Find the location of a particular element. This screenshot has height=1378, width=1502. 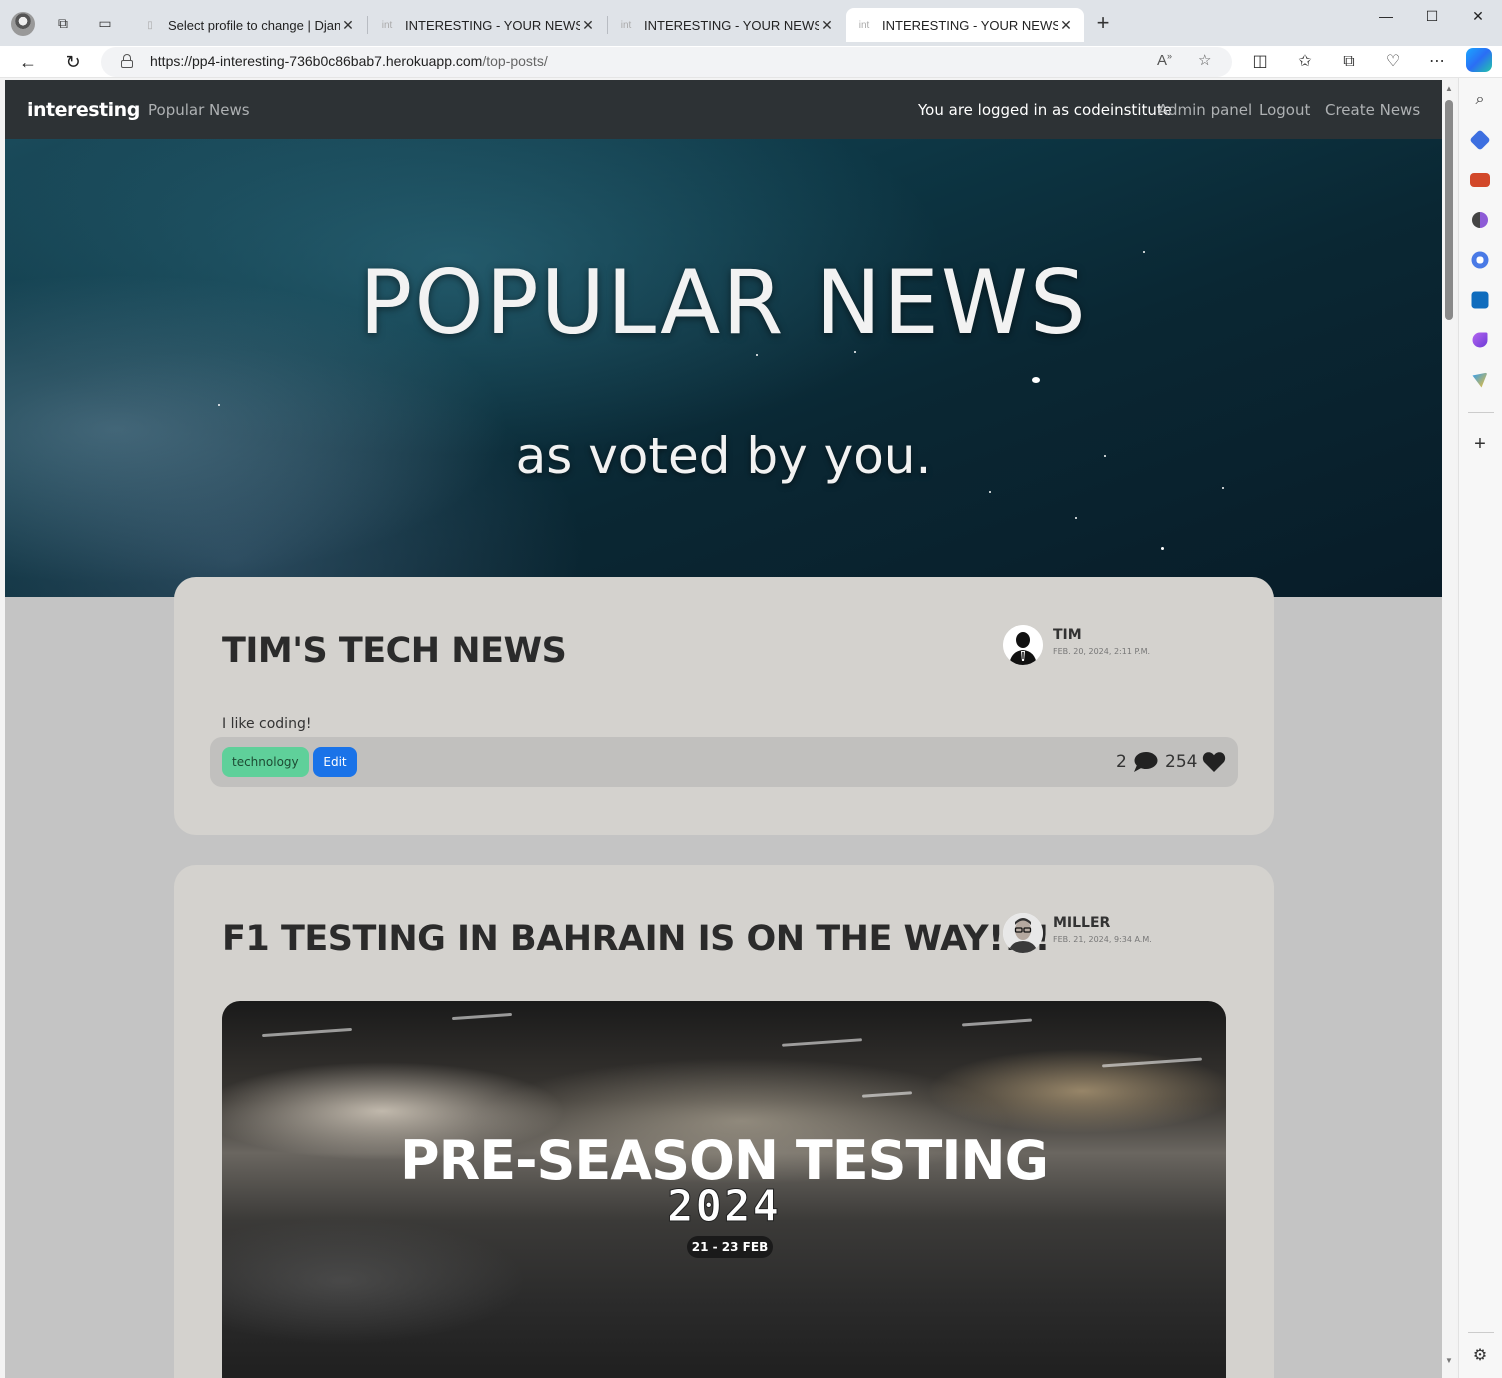

scroll-down-icon: ▼ is located at coordinates (1449, 1360).